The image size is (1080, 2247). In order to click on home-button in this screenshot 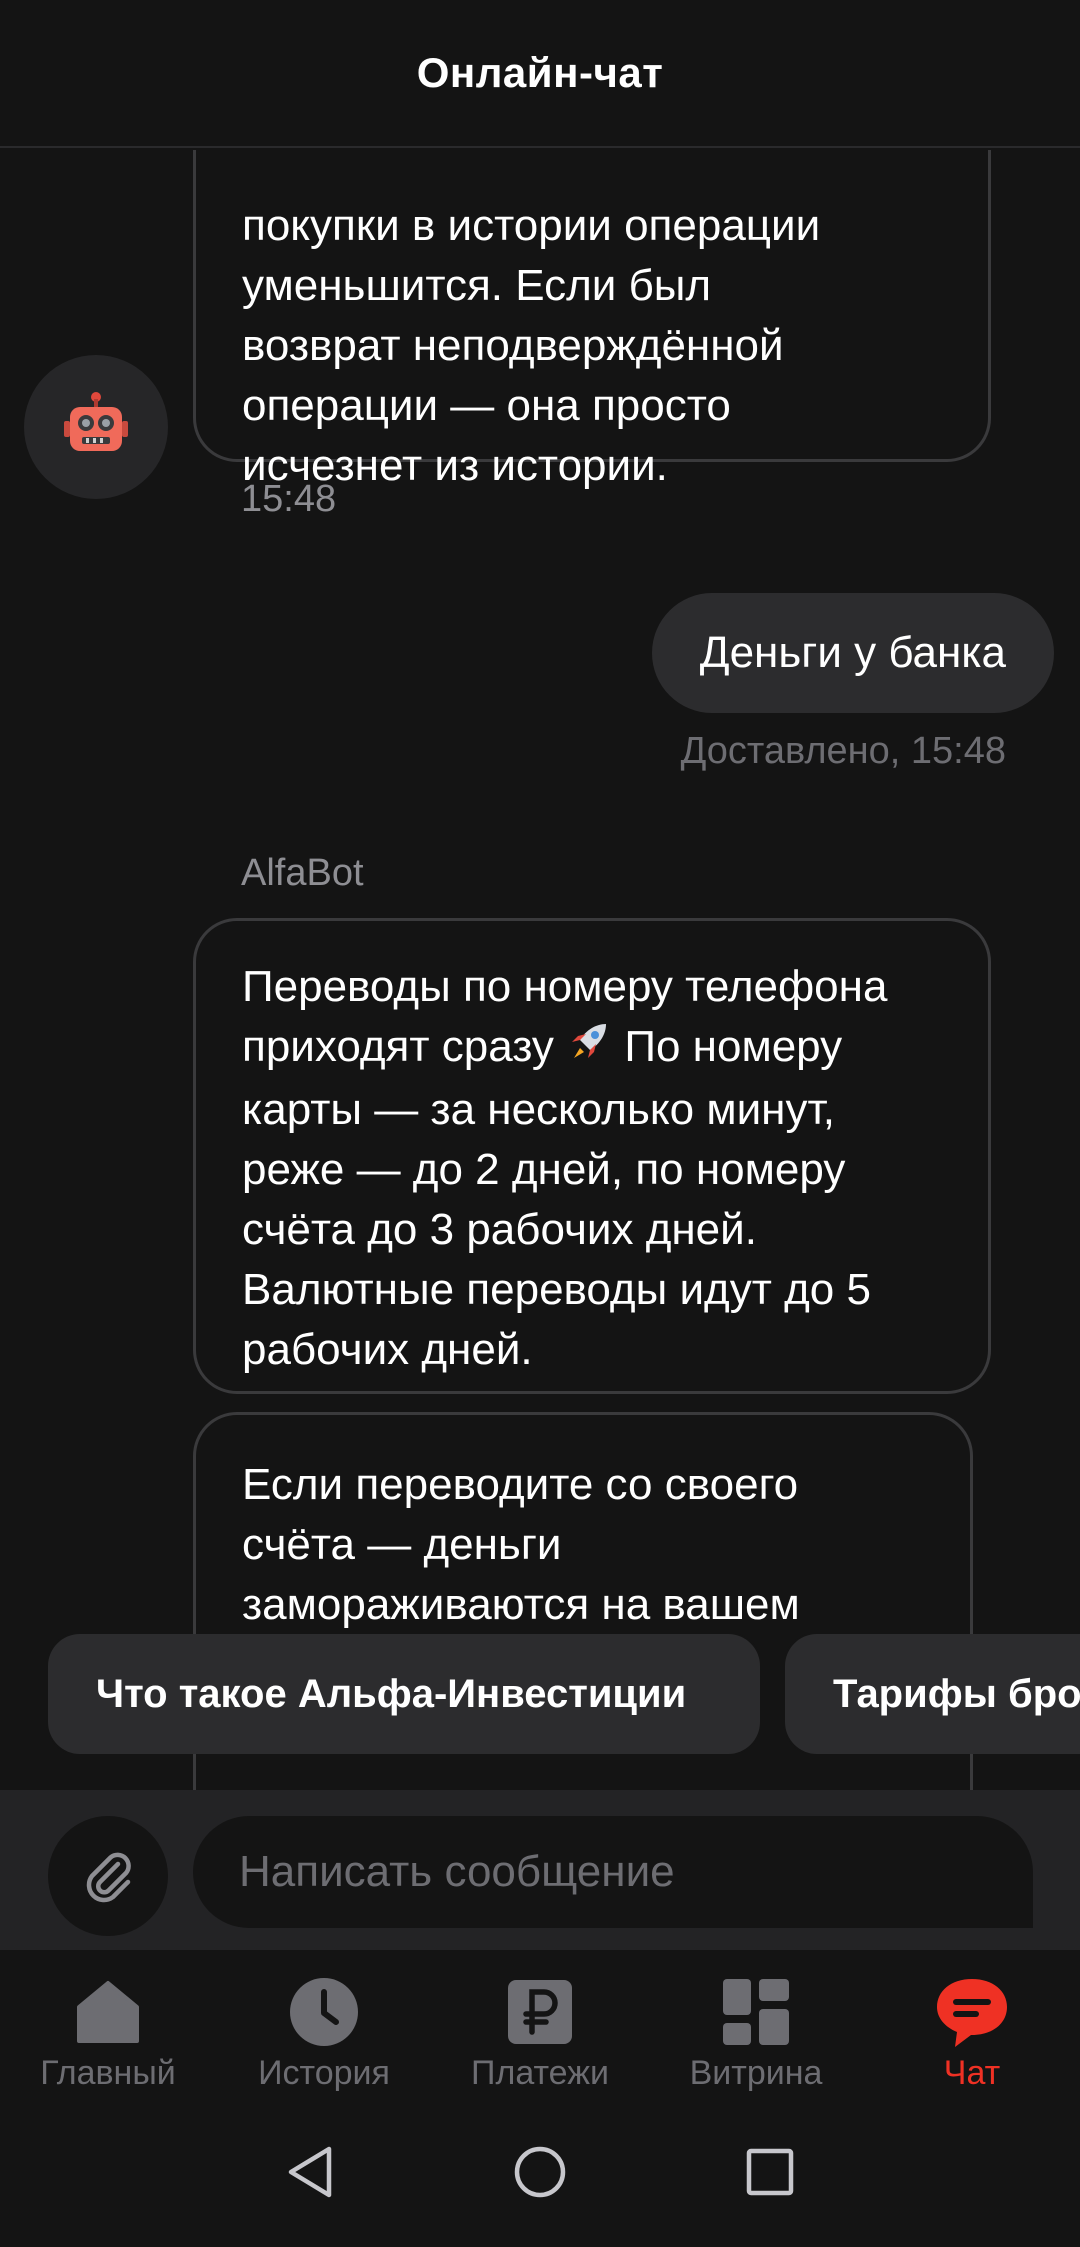, I will do `click(540, 2175)`.